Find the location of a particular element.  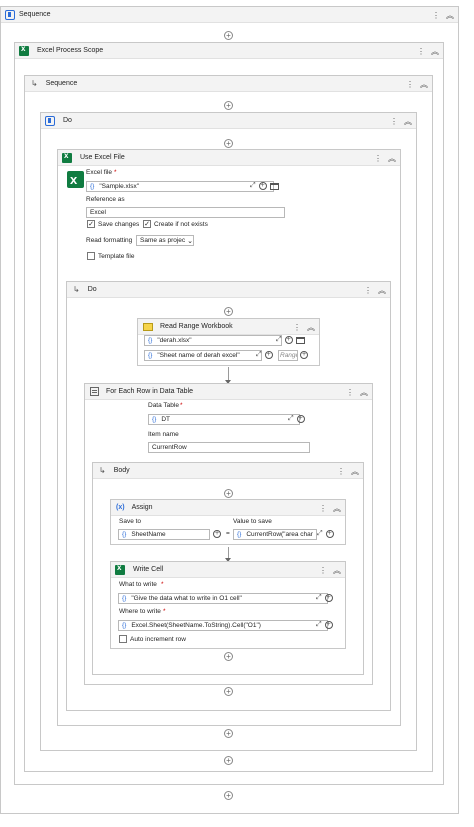

do-header: Do ⋮ ︽ is located at coordinates (228, 121).